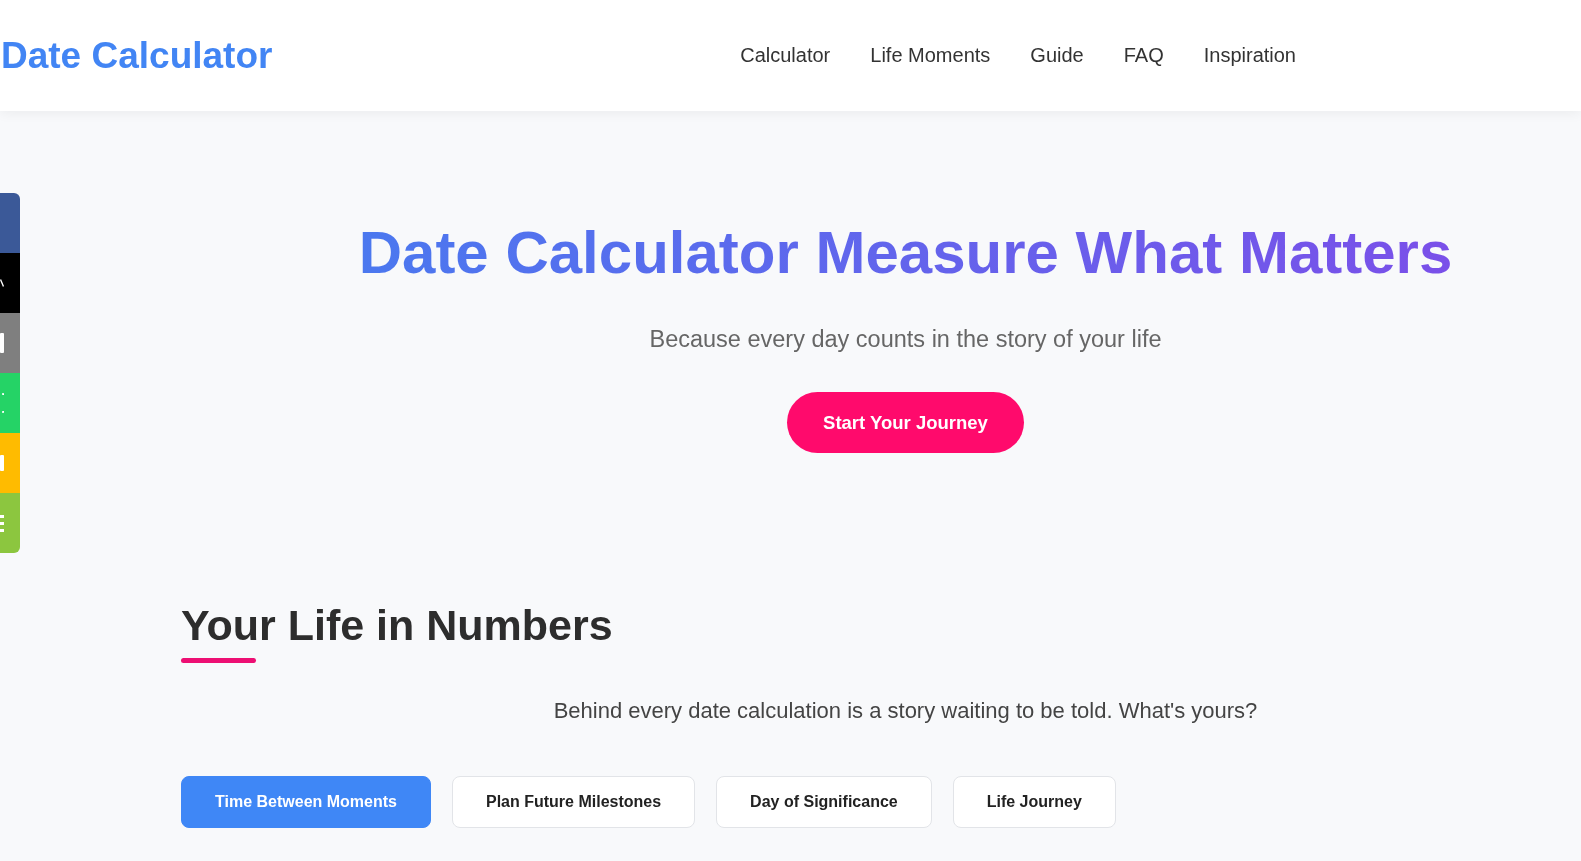  What do you see at coordinates (930, 55) in the screenshot?
I see `nav-link: Life Moments` at bounding box center [930, 55].